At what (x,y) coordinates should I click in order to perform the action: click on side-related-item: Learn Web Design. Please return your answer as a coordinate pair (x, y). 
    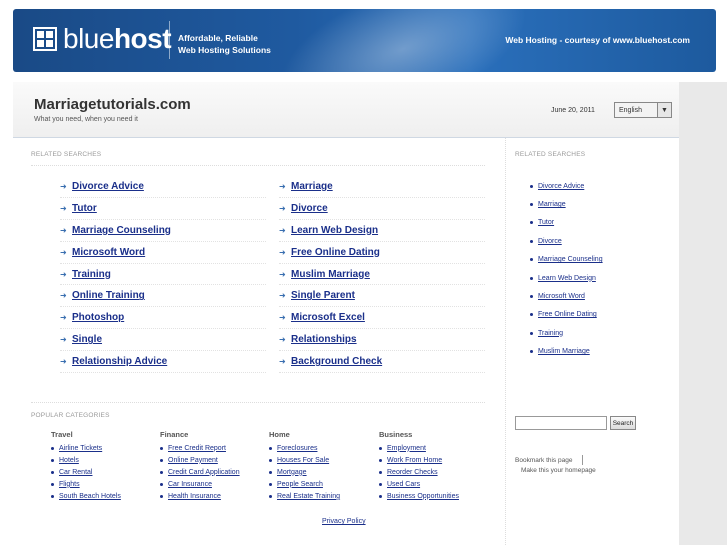
    Looking at the image, I should click on (566, 278).